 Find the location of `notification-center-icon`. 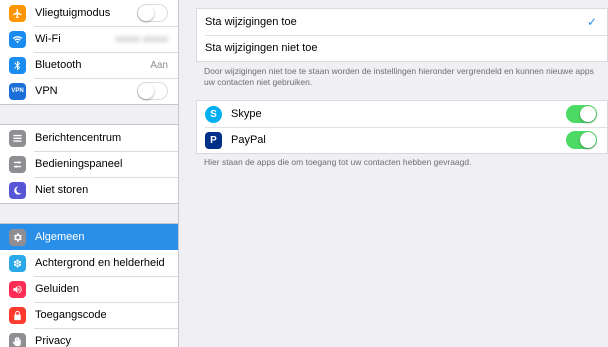

notification-center-icon is located at coordinates (17, 138).